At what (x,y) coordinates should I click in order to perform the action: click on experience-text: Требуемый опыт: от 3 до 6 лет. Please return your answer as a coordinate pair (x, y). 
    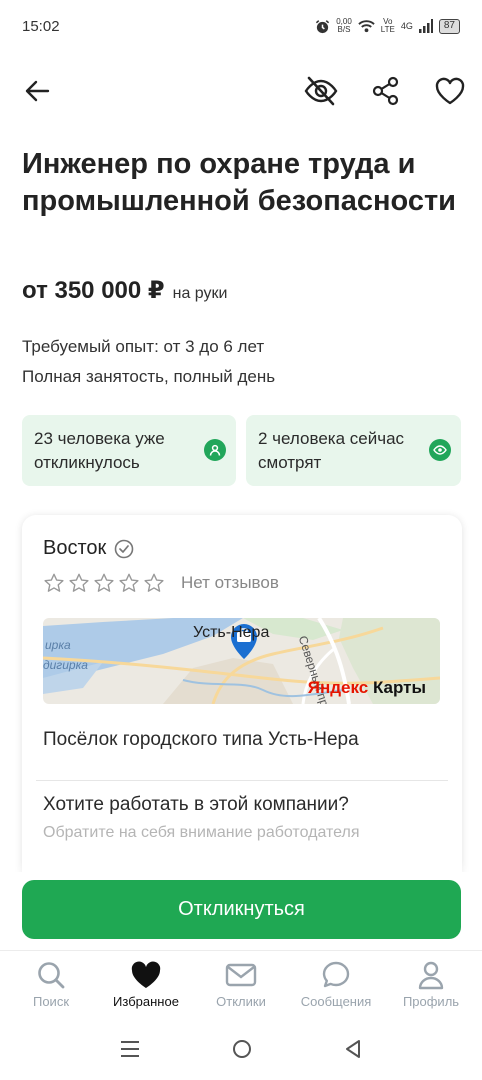
    Looking at the image, I should click on (143, 346).